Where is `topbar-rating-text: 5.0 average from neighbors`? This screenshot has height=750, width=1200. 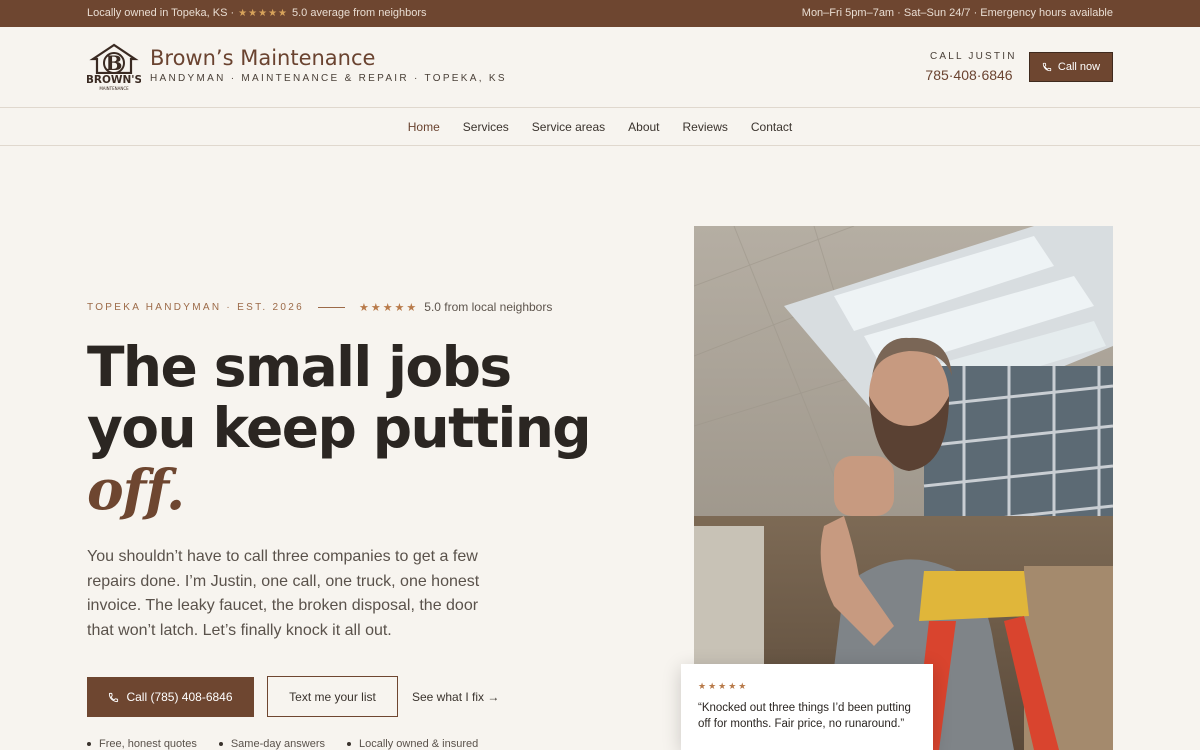
topbar-rating-text: 5.0 average from neighbors is located at coordinates (359, 13).